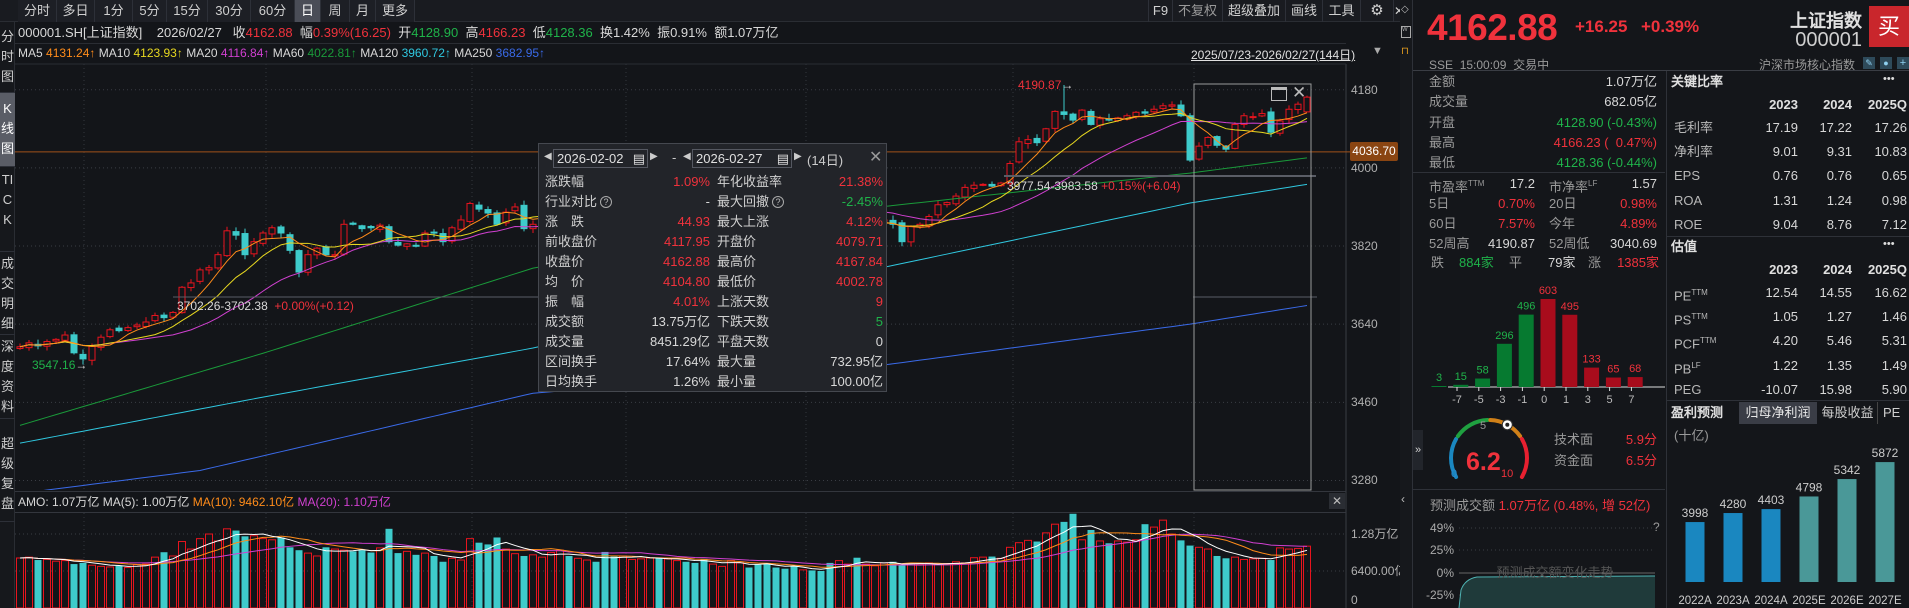 Image resolution: width=1909 pixels, height=608 pixels. Describe the element at coordinates (1828, 40) in the screenshot. I see `security-code: 000001` at that location.